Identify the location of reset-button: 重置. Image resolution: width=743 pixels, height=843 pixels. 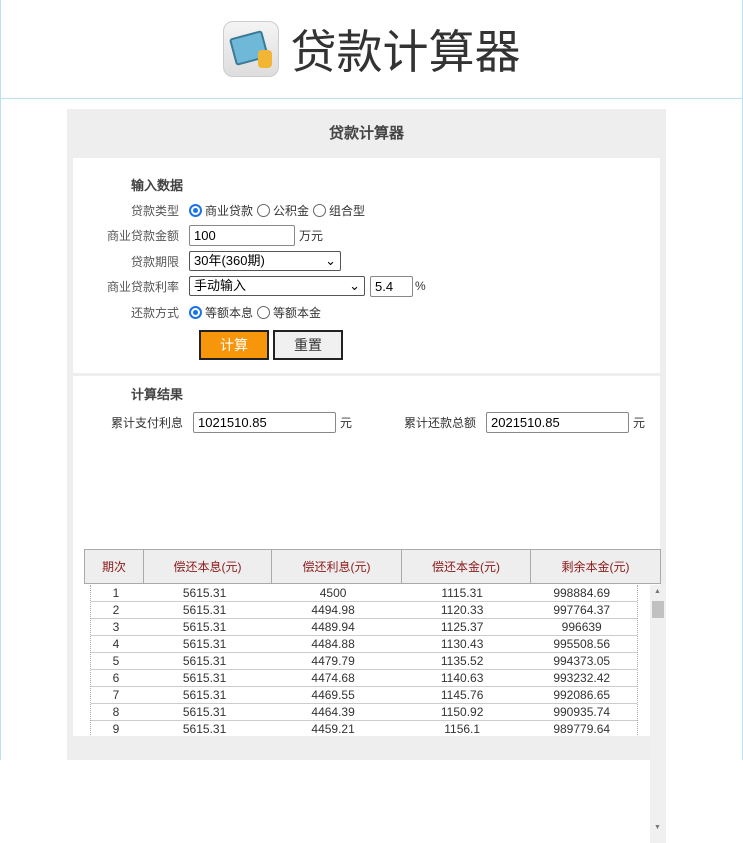
(308, 345).